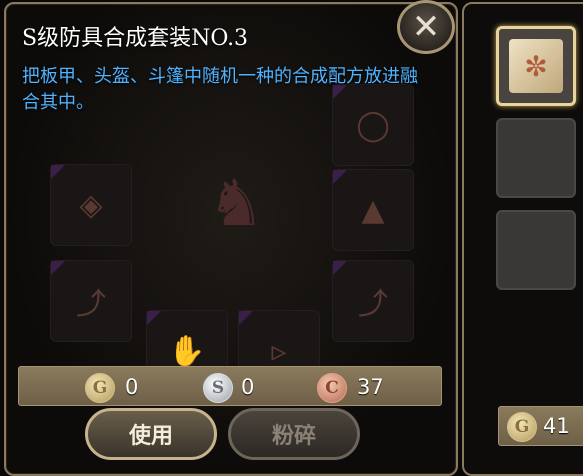  I want to click on offhand-weapon-icon: ⤴, so click(373, 304).